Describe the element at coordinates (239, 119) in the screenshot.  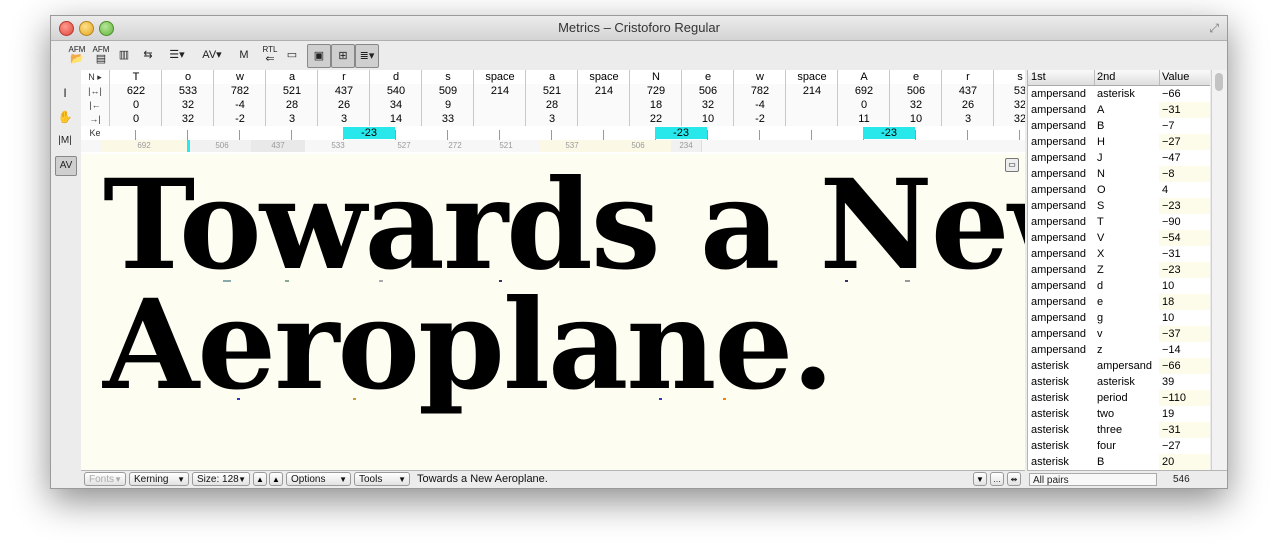
I see `metric-cell: -2` at that location.